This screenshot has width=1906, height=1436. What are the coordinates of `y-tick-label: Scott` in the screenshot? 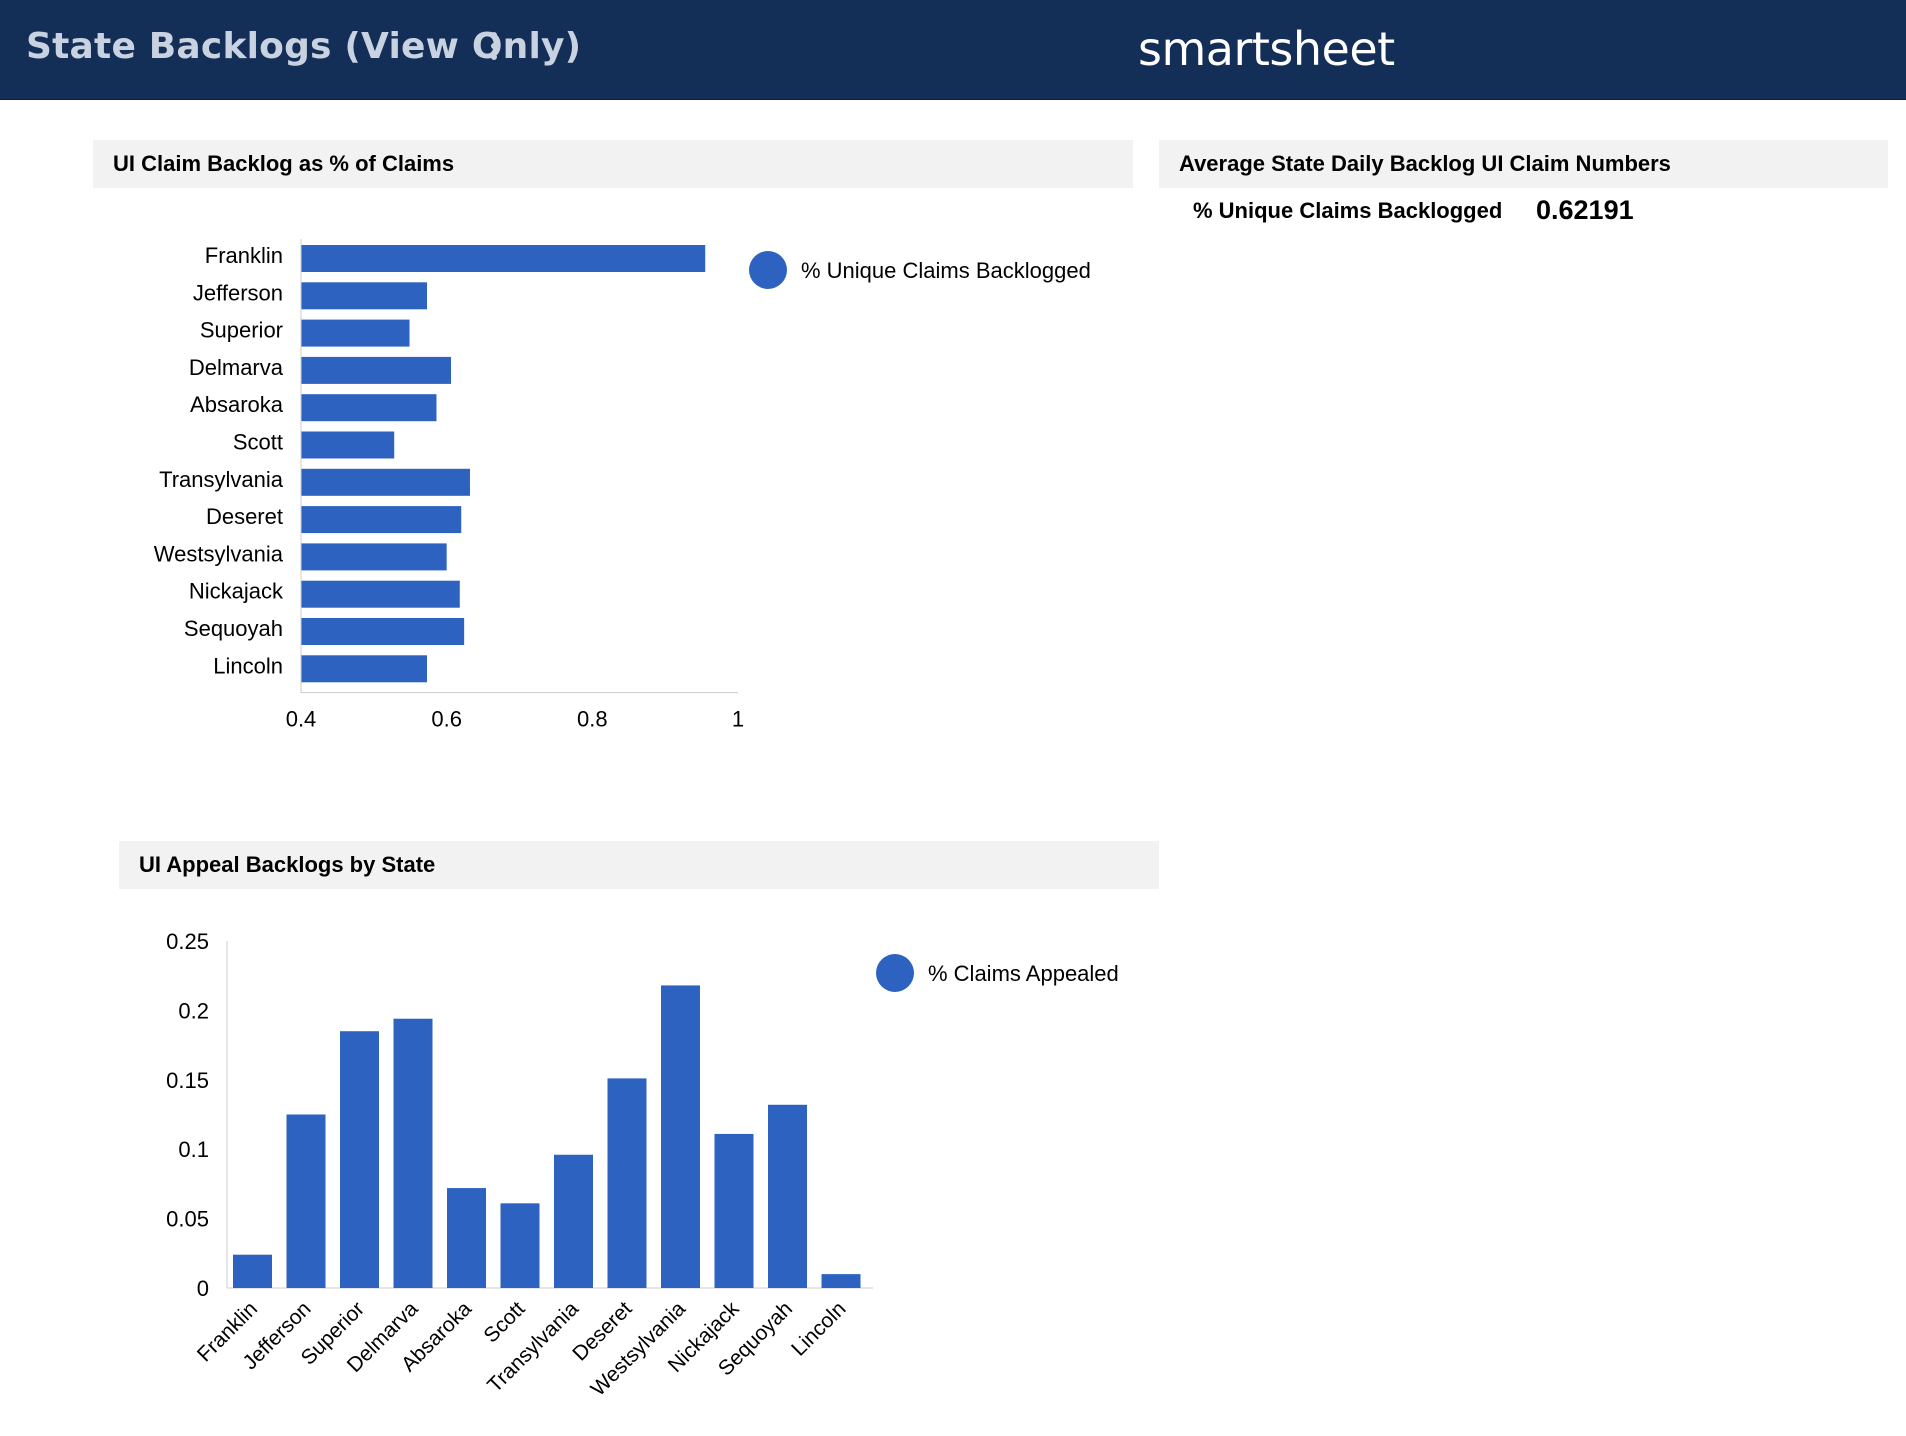 It's located at (258, 442).